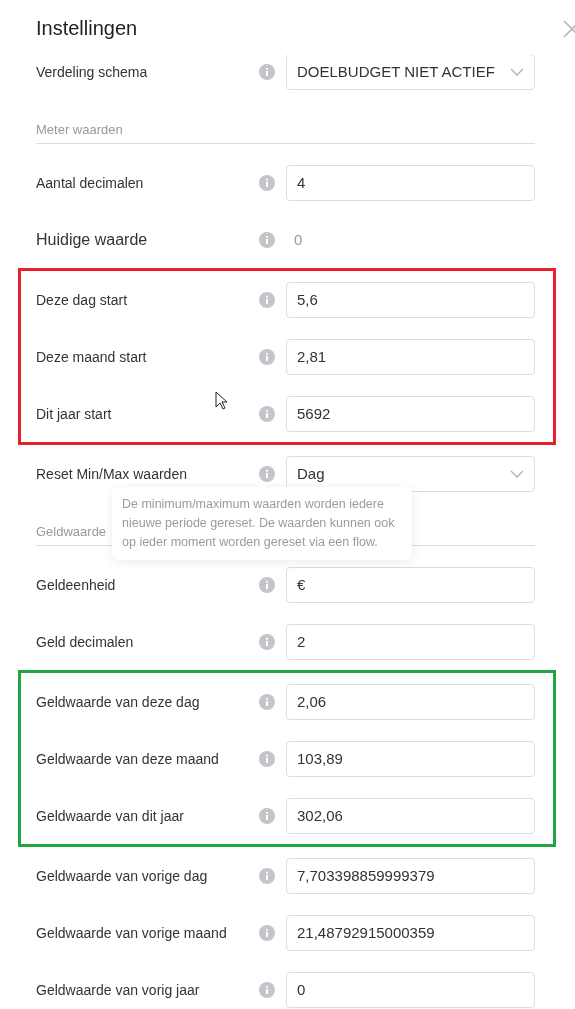 This screenshot has width=575, height=1009. Describe the element at coordinates (79, 129) in the screenshot. I see `section-heading: Meter waarden` at that location.